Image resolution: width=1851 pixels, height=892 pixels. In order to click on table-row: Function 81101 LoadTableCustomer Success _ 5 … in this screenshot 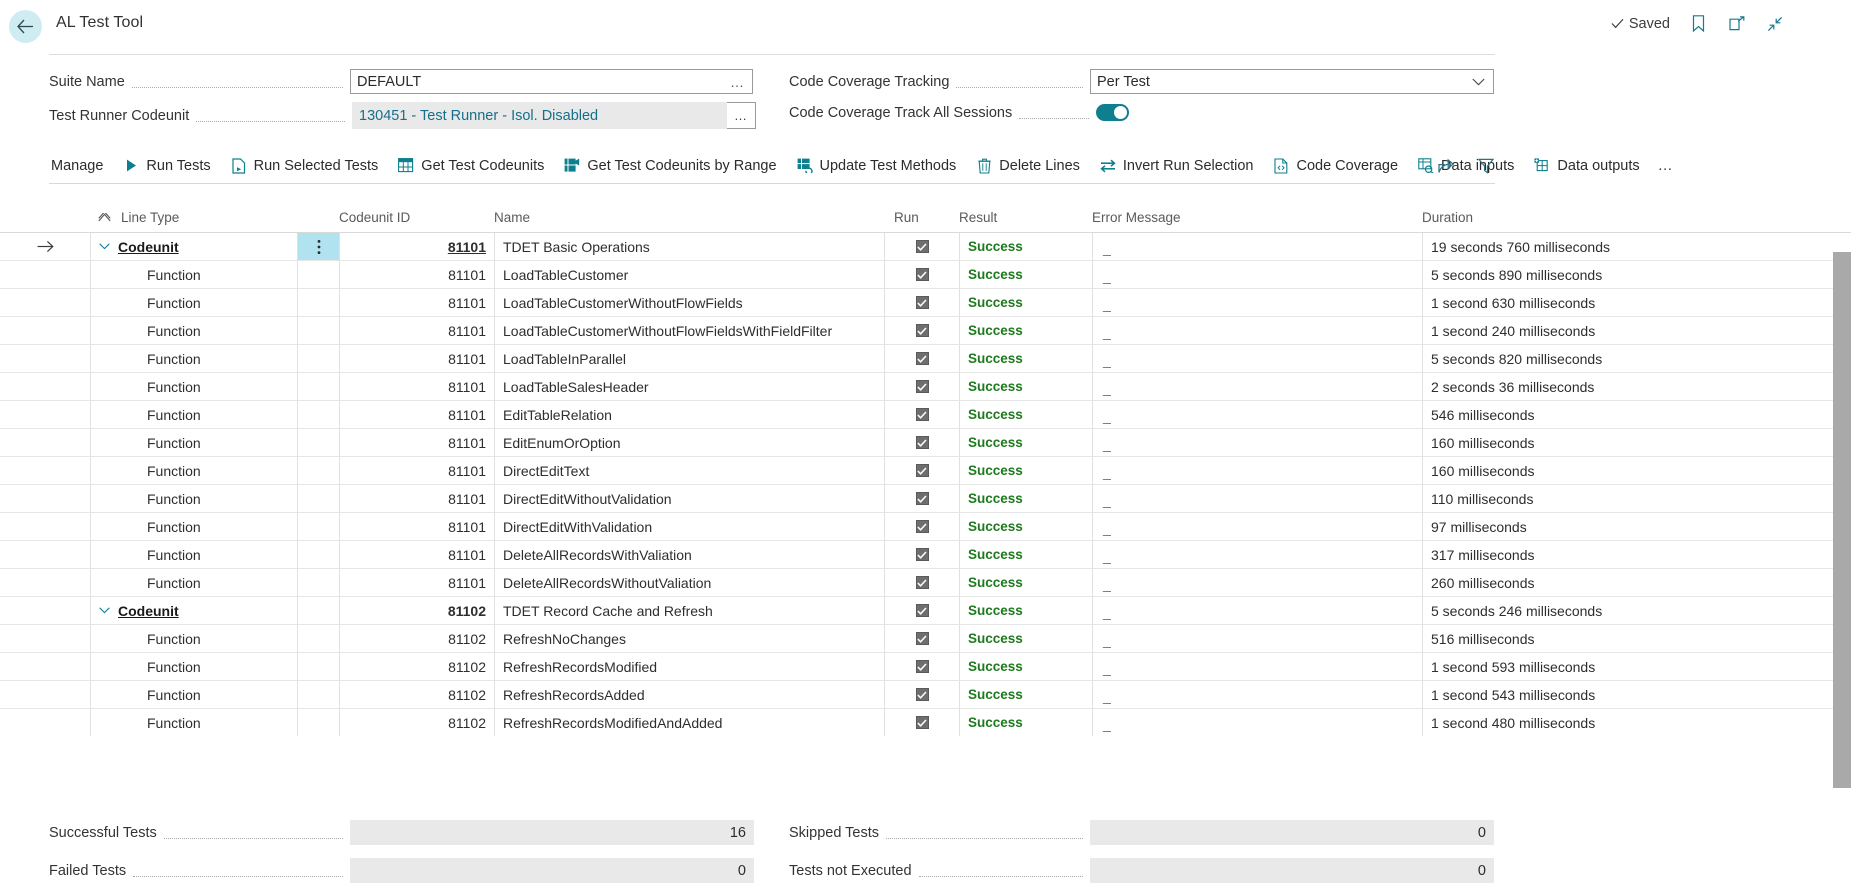, I will do `click(925, 274)`.